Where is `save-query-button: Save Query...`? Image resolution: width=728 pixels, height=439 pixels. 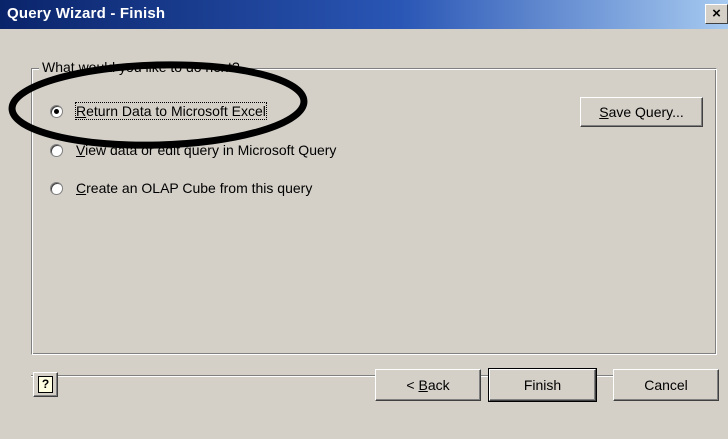 save-query-button: Save Query... is located at coordinates (641, 112).